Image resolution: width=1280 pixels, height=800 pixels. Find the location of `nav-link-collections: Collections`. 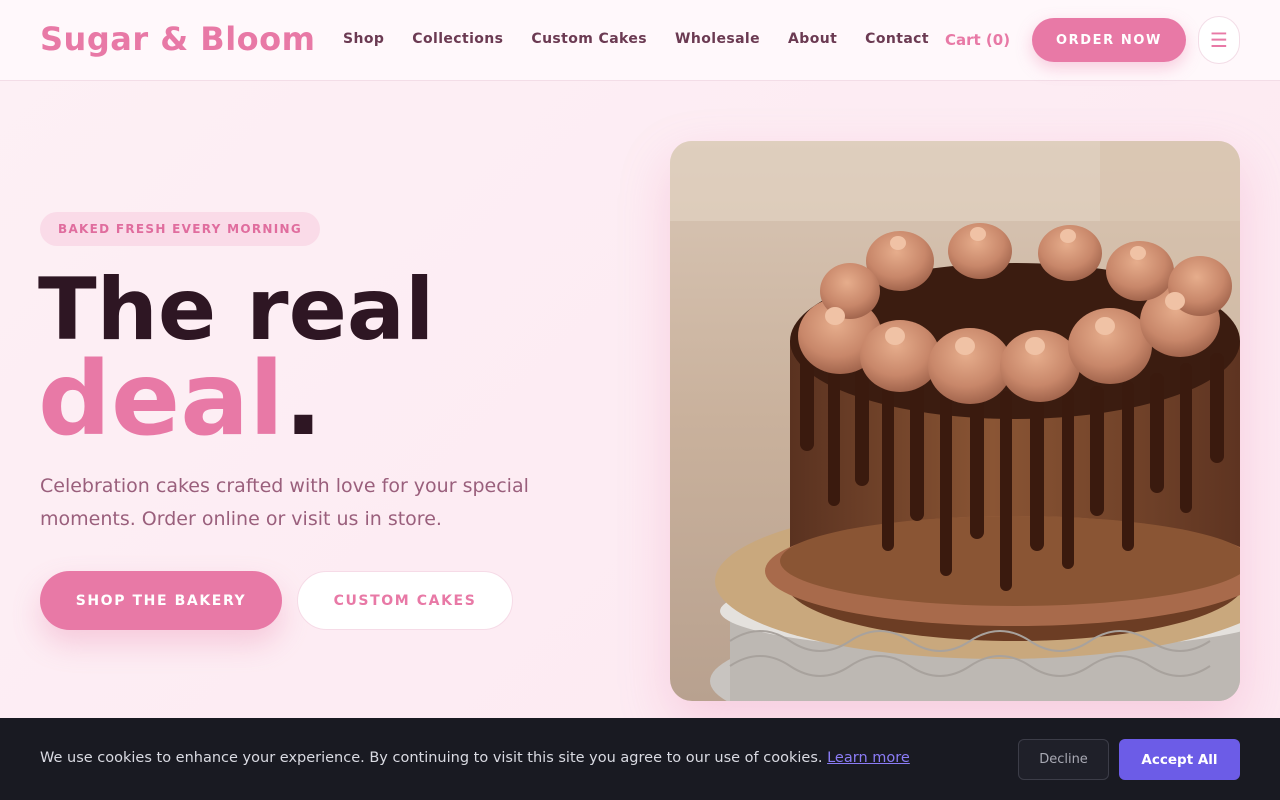

nav-link-collections: Collections is located at coordinates (457, 39).